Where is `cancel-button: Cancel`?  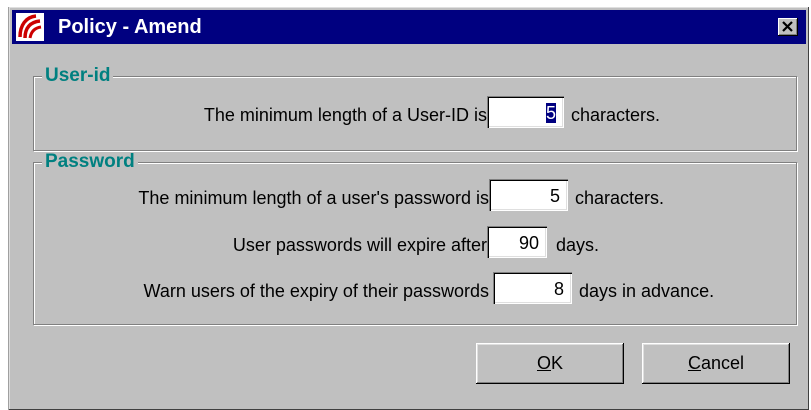 cancel-button: Cancel is located at coordinates (716, 363).